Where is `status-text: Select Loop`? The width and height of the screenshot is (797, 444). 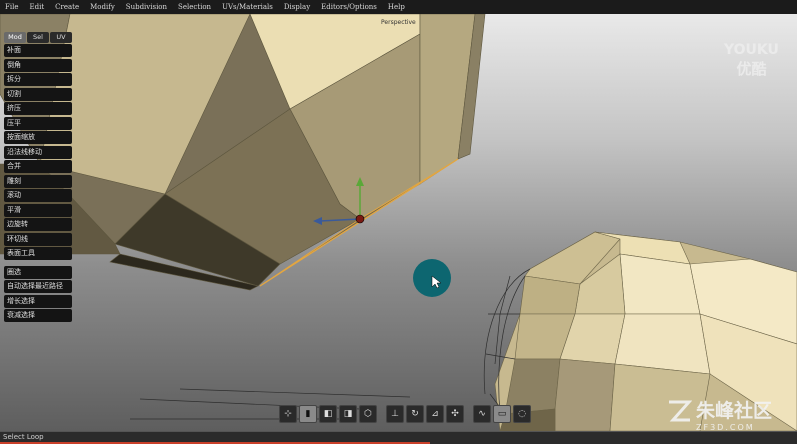
status-text: Select Loop is located at coordinates (23, 437).